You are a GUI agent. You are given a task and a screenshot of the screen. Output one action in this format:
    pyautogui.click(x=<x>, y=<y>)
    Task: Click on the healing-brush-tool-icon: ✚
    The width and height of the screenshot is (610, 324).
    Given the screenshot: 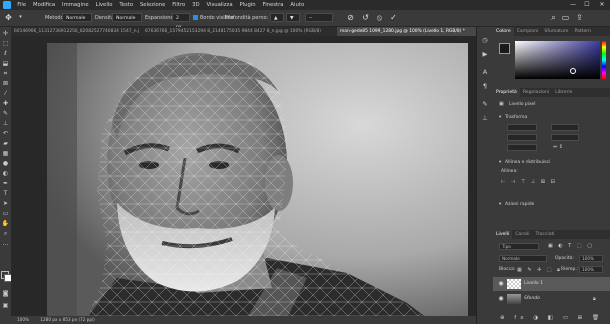 What is the action you would take?
    pyautogui.click(x=5, y=103)
    